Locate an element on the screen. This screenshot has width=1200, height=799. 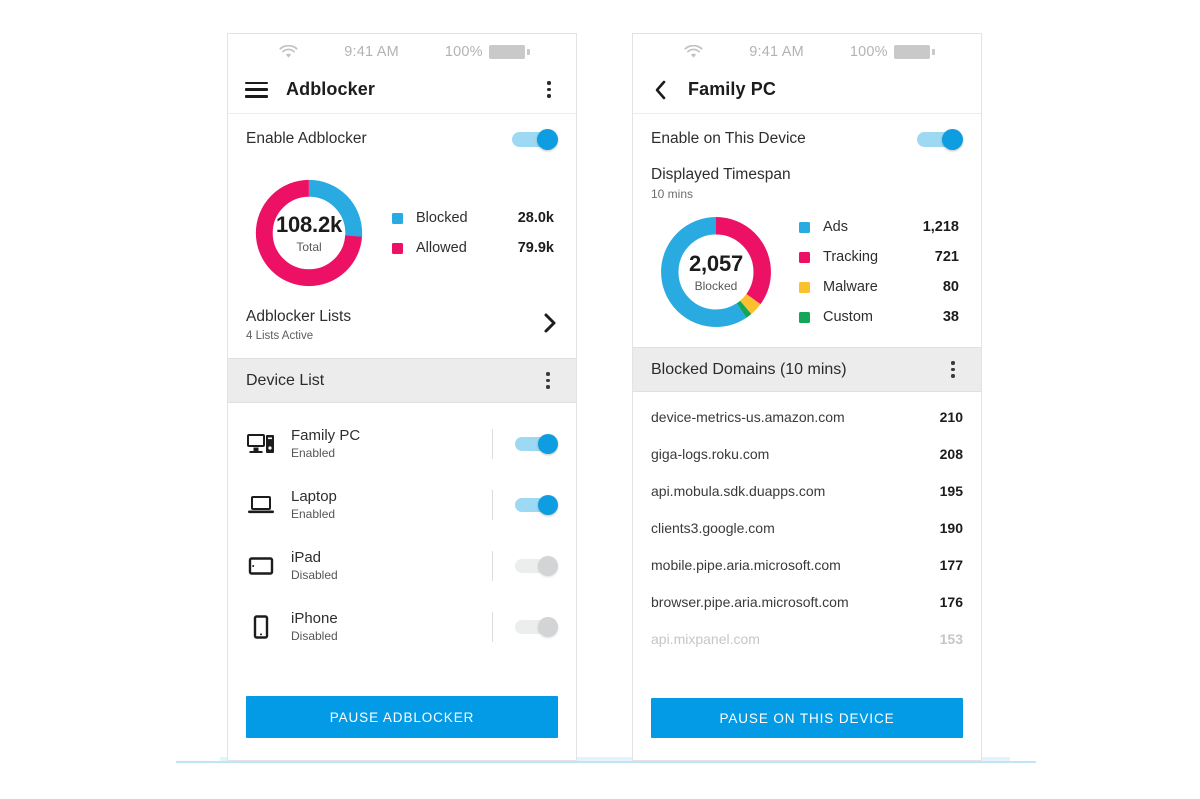
list-item: Family PC Enabled is located at coordinates (402, 443).